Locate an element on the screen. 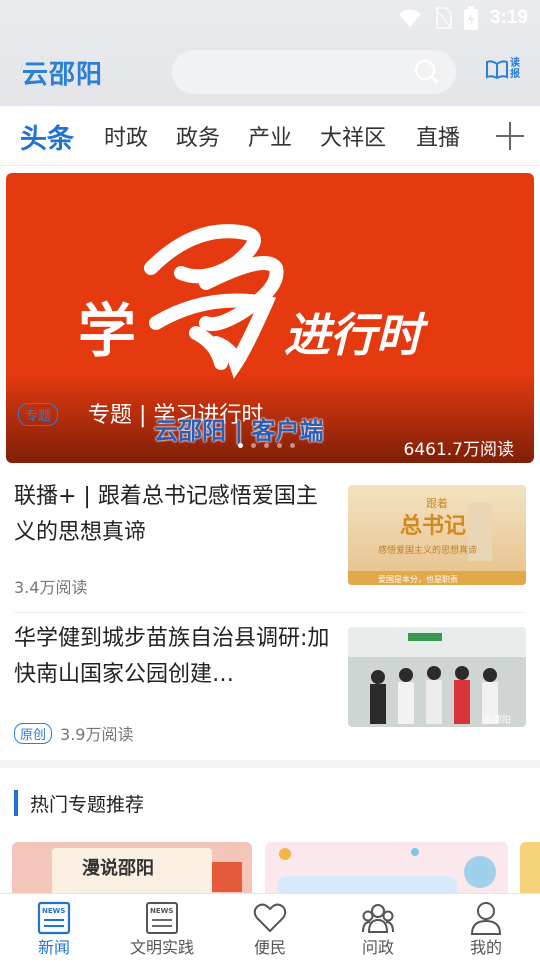 This screenshot has width=540, height=961. nav-me: 我的 is located at coordinates (486, 927).